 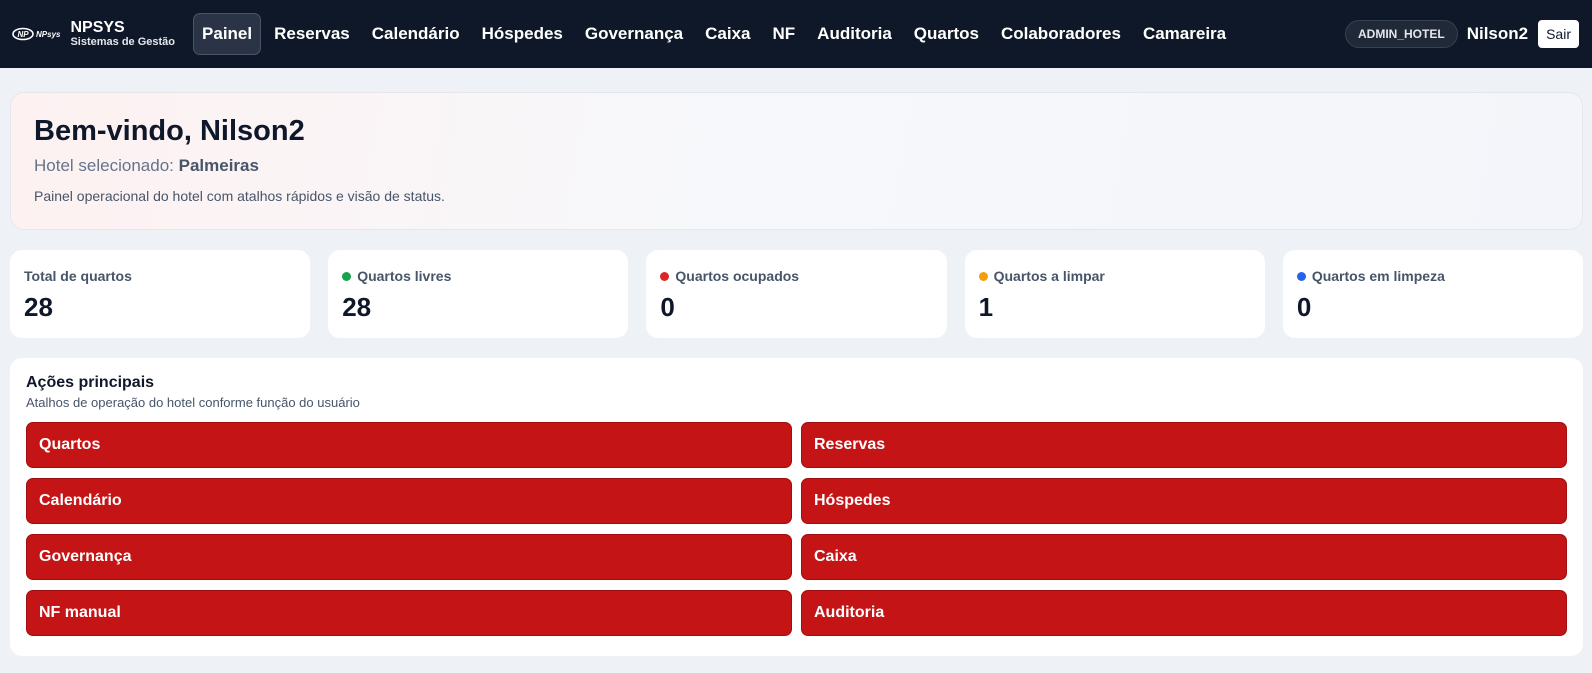 What do you see at coordinates (160, 294) in the screenshot?
I see `stat-total-rooms: Total de quartos 28` at bounding box center [160, 294].